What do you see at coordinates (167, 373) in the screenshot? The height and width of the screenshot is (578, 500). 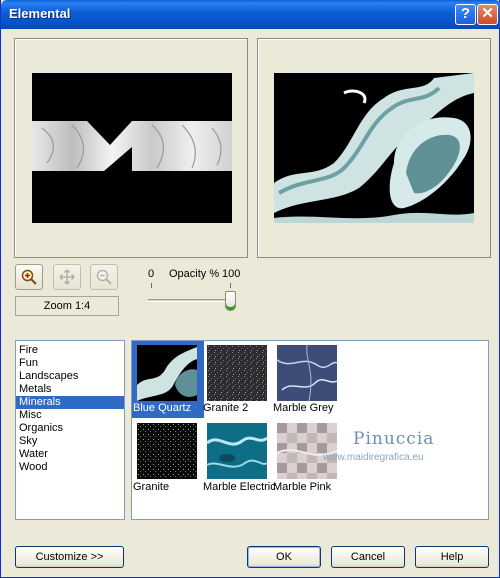 I see `thumbnail-blue-quartz` at bounding box center [167, 373].